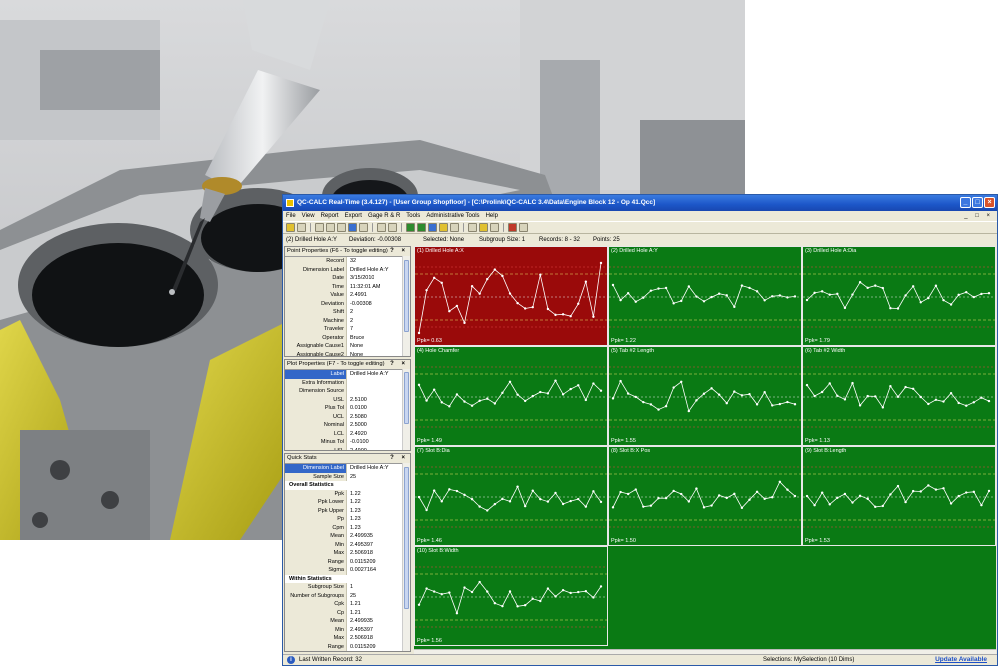  What do you see at coordinates (347, 536) in the screenshot?
I see `property-row: Mean 2.499935` at bounding box center [347, 536].